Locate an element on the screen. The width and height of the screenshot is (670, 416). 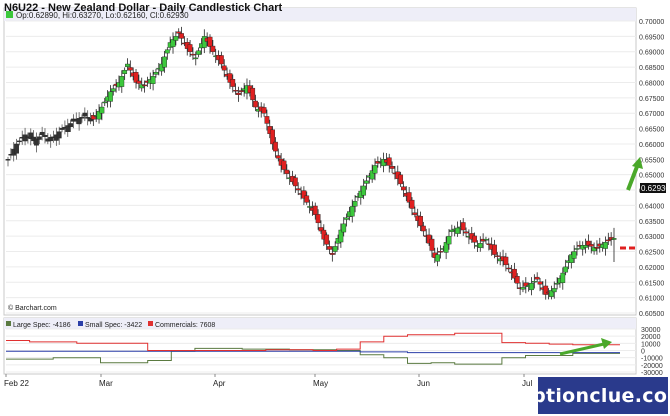
x-tick-label: May is located at coordinates (320, 383).